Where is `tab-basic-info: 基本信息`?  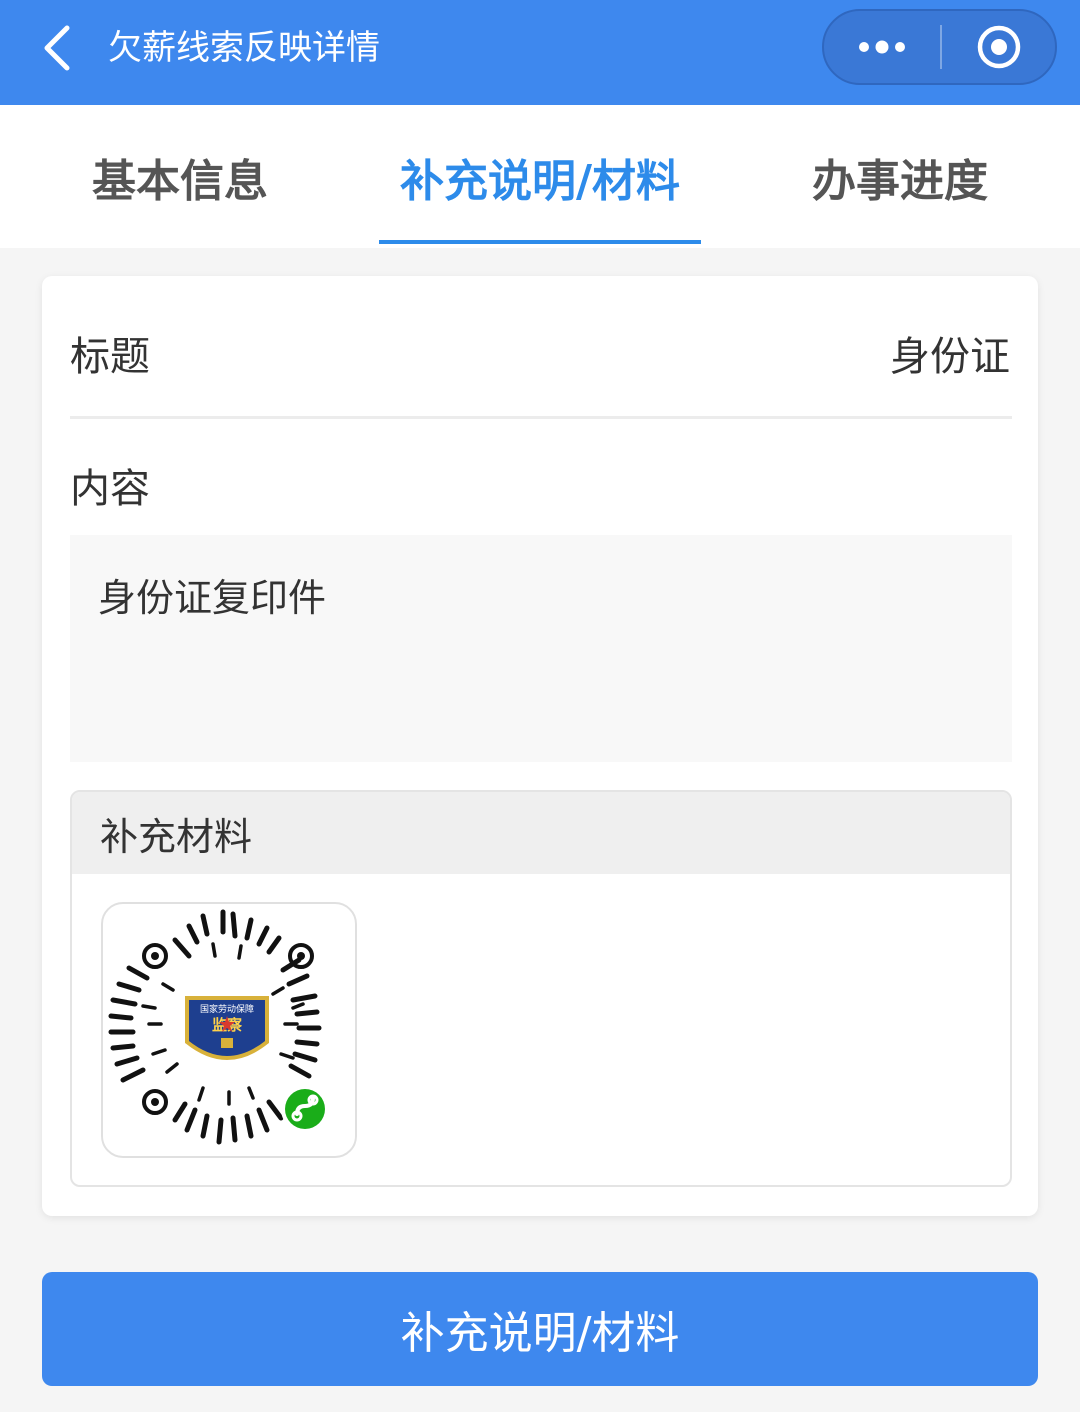 tab-basic-info: 基本信息 is located at coordinates (180, 176).